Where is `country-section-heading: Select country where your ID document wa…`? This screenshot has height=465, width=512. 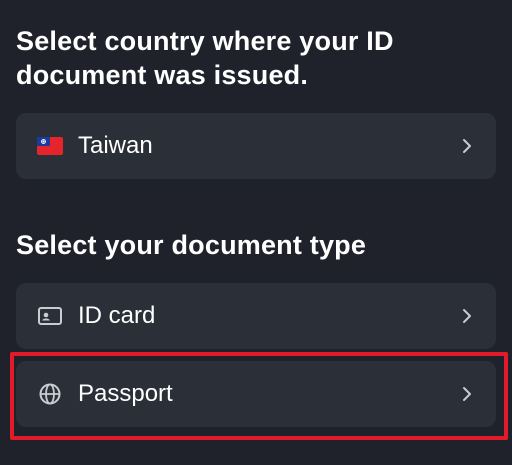 country-section-heading: Select country where your ID document wa… is located at coordinates (205, 58).